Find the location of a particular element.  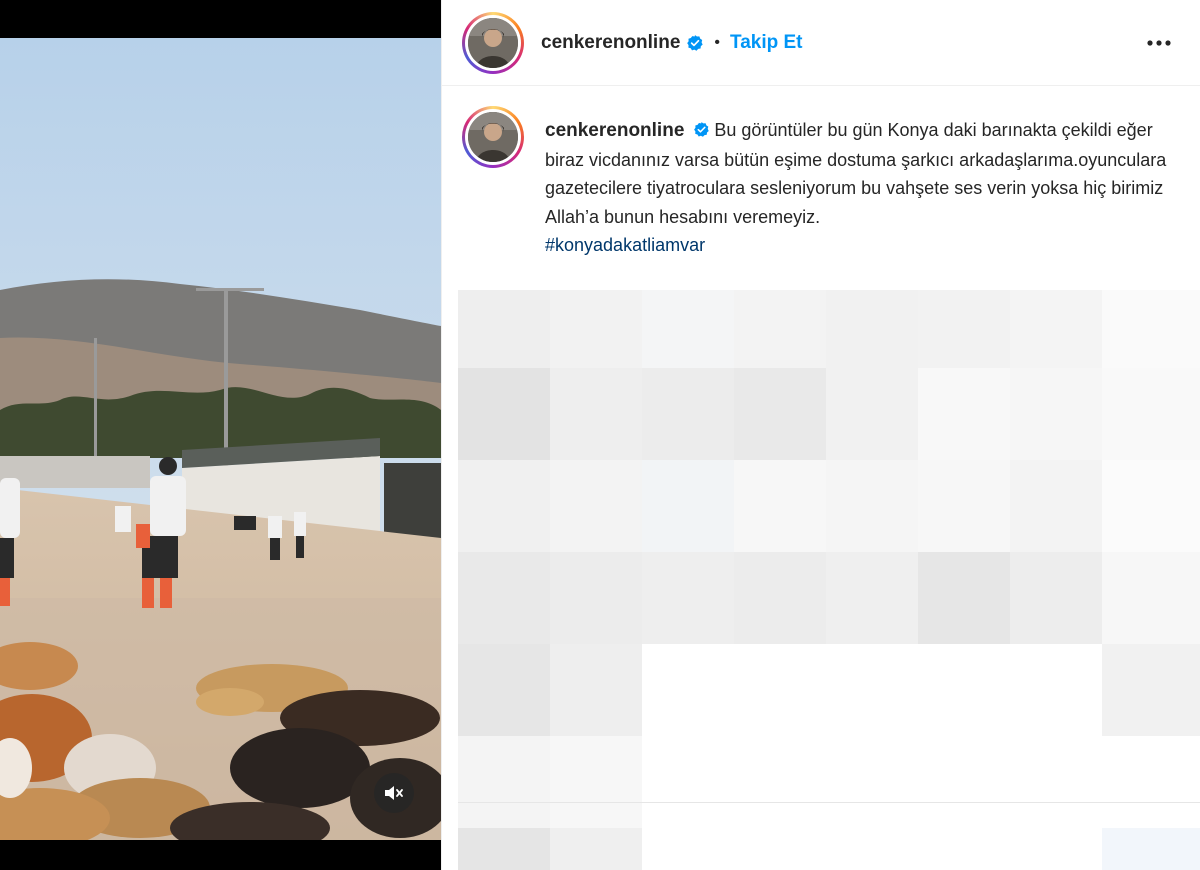

speaker-muted-icon is located at coordinates (394, 793).